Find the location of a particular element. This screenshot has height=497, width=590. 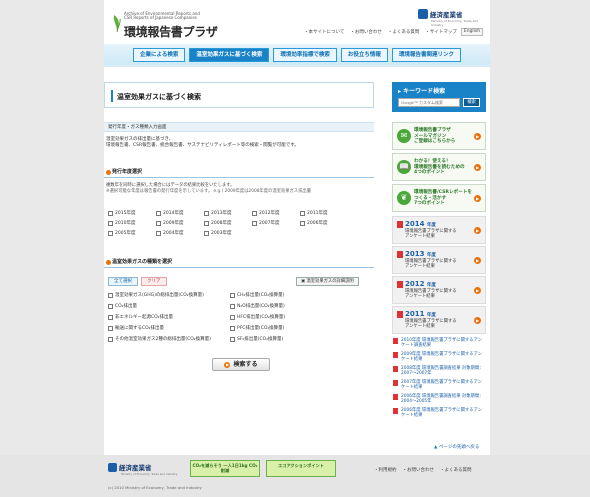

year-option: 2004年度 is located at coordinates (180, 233).